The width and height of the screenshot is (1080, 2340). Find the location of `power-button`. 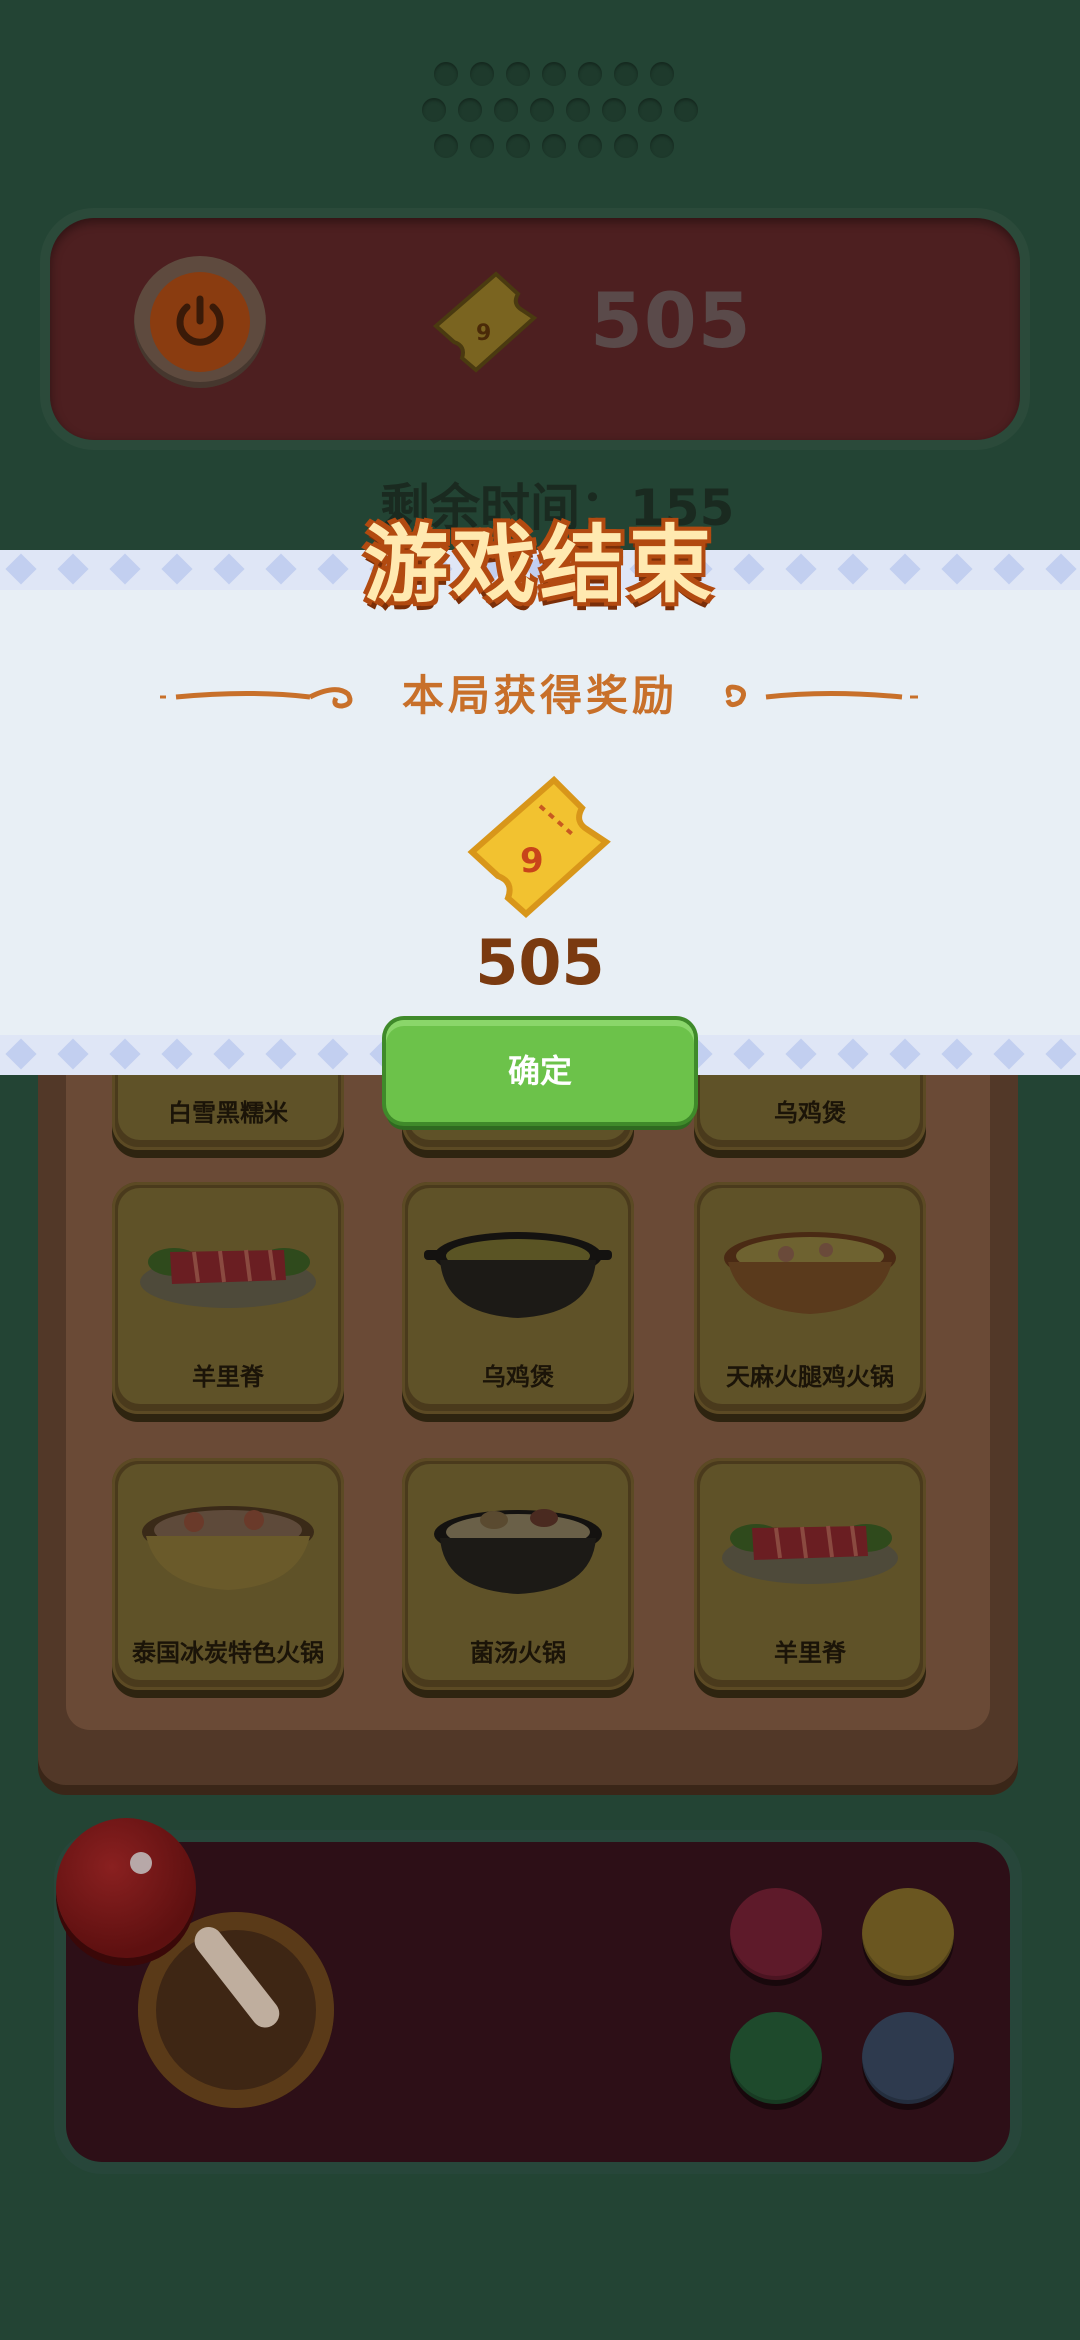

power-button is located at coordinates (200, 322).